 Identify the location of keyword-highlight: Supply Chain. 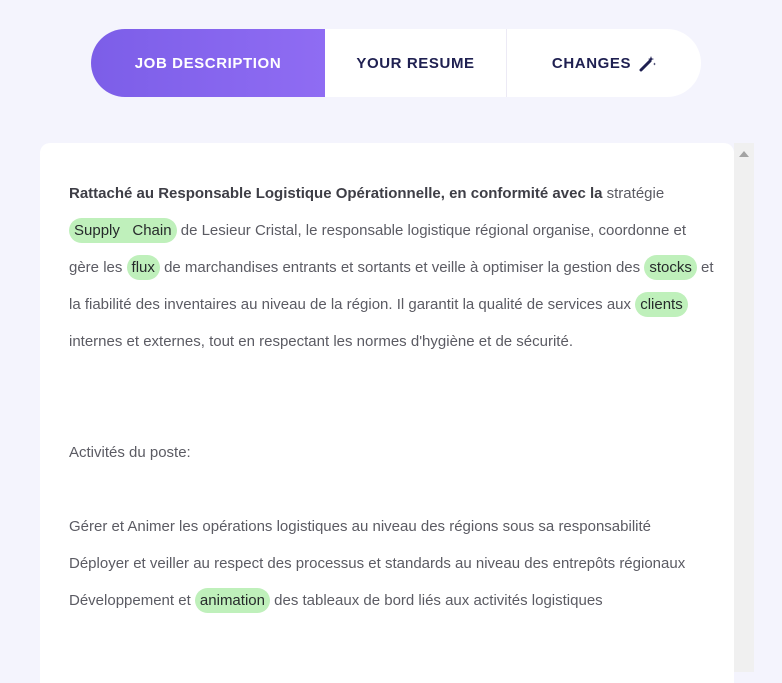
(123, 230).